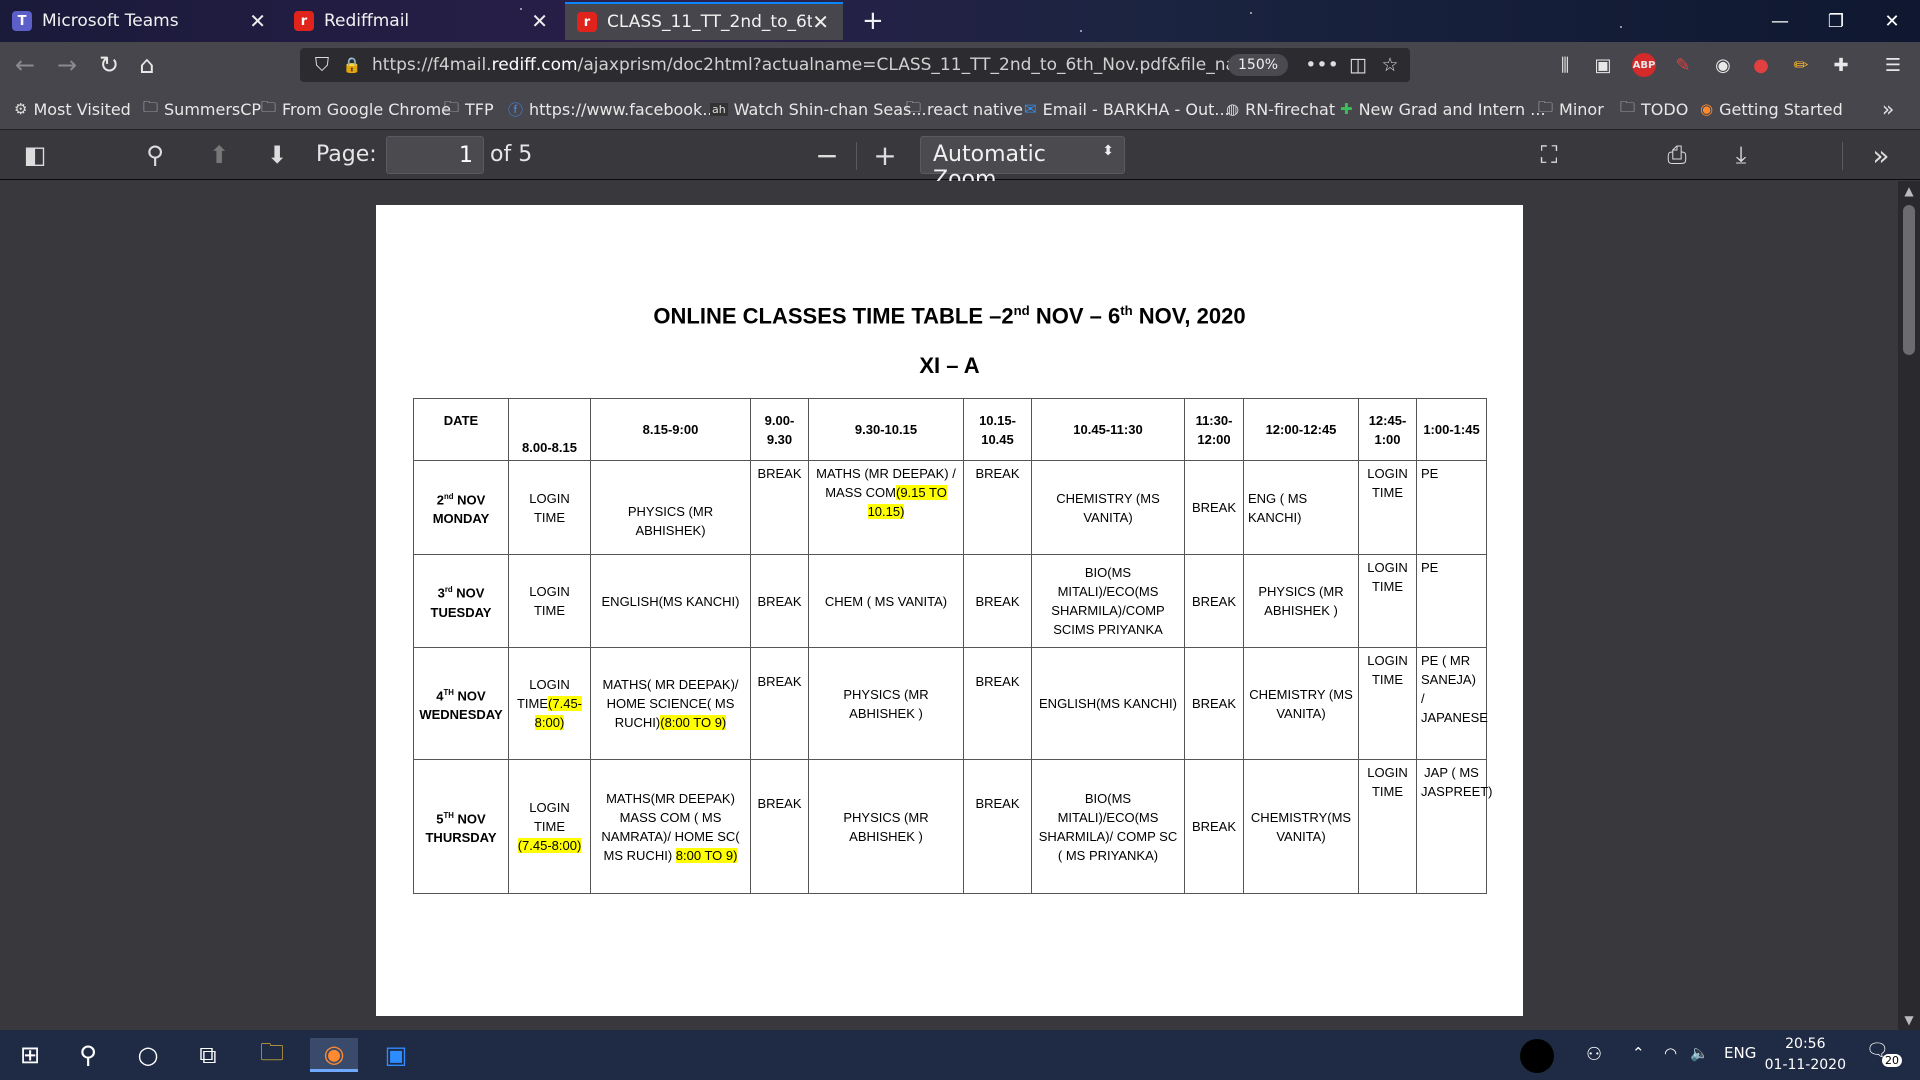 The width and height of the screenshot is (1920, 1080). Describe the element at coordinates (140, 21) in the screenshot. I see `tab-microsoft-teams: T Microsoft Teams ✕` at that location.